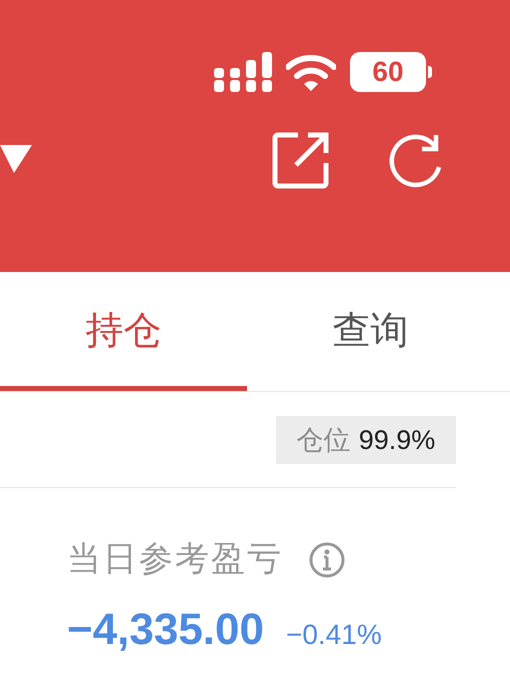  Describe the element at coordinates (327, 560) in the screenshot. I see `info-icon` at that location.